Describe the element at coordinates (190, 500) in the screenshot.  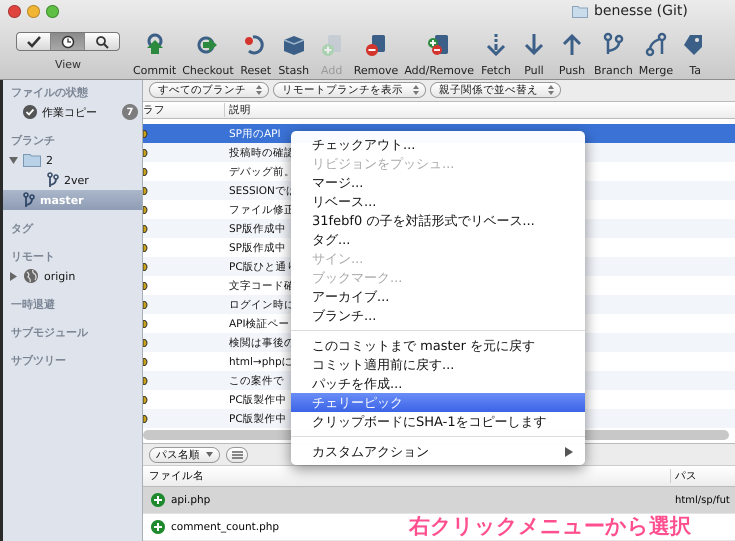
I see `file-name: api.php` at that location.